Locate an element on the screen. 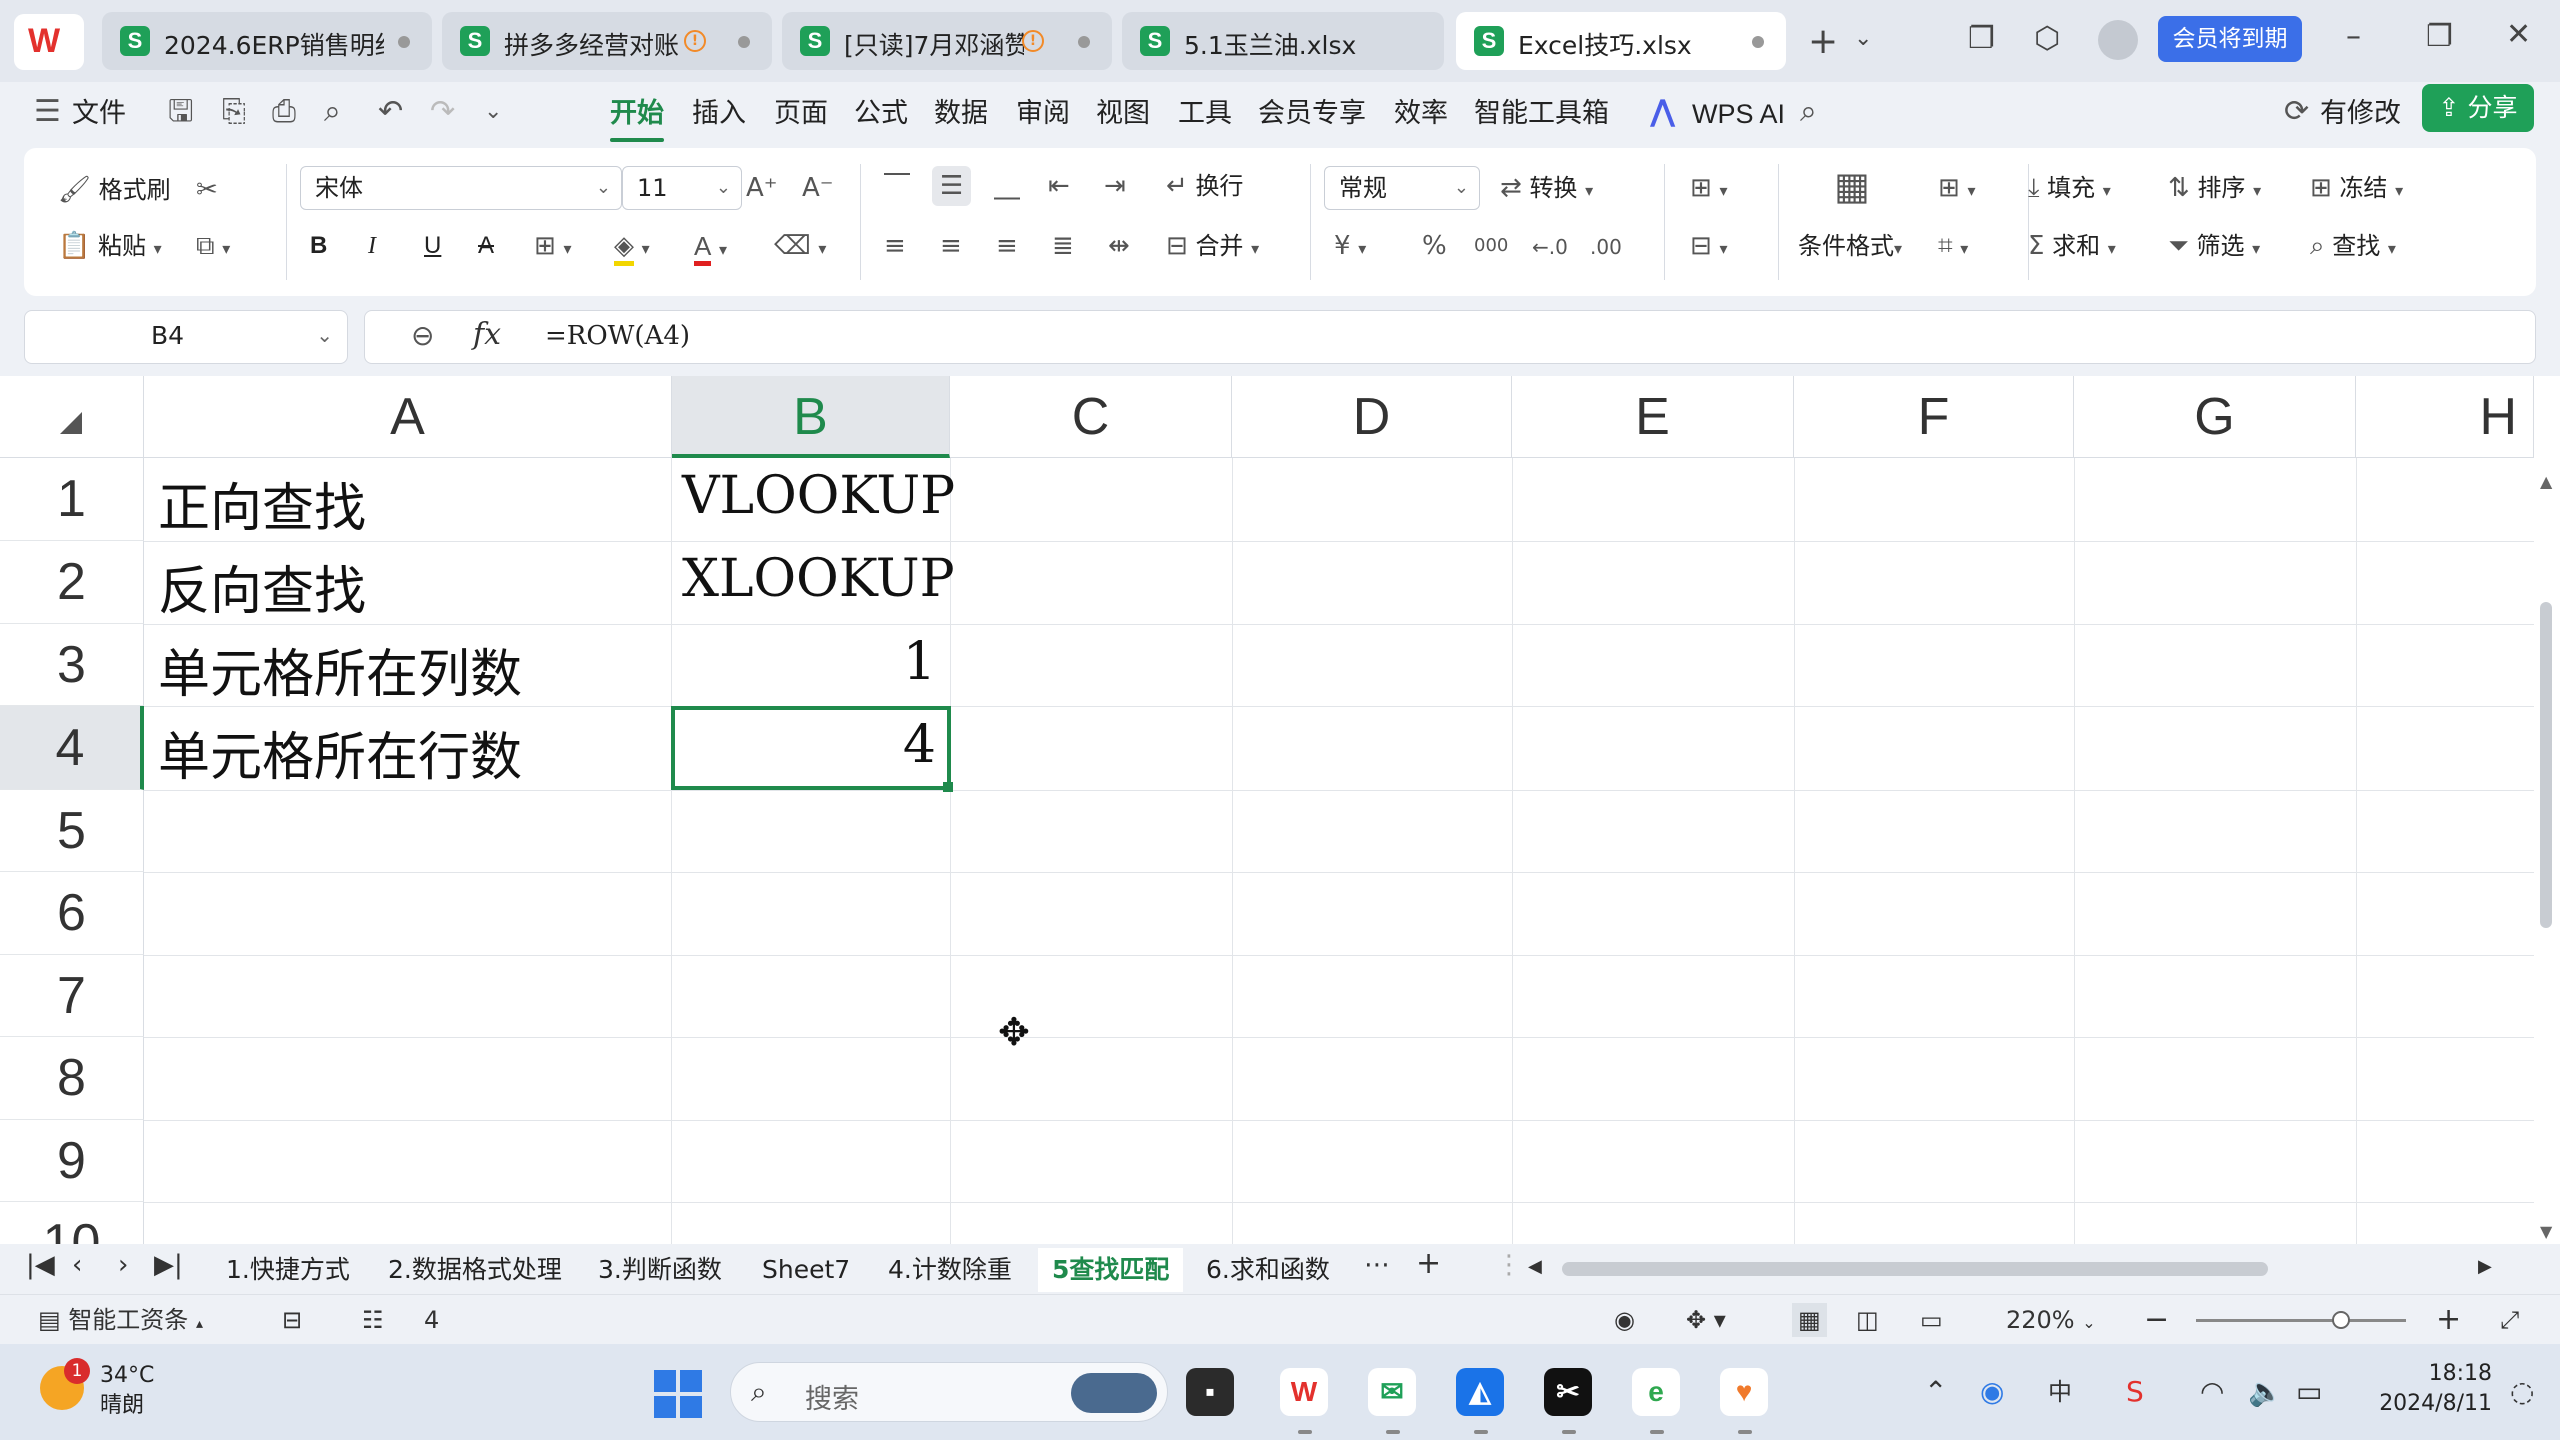  more-sheets-icon: ⋯ is located at coordinates (1377, 1265).